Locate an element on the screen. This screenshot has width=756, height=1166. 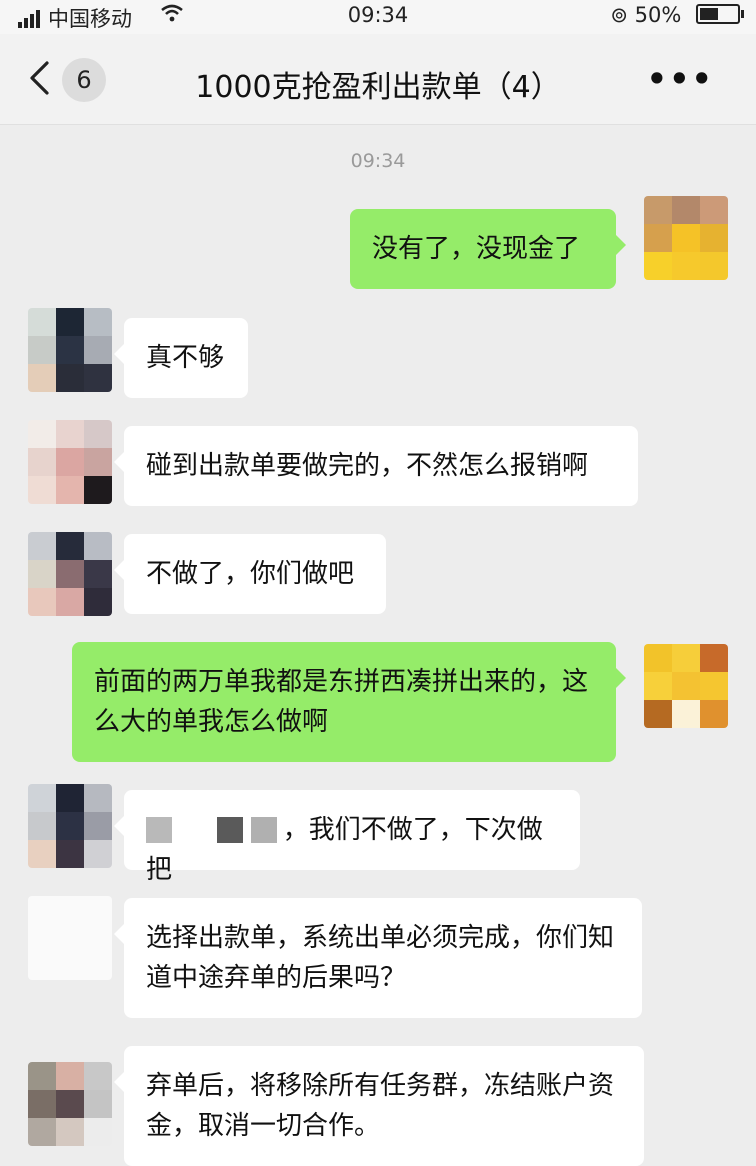
message-text: 不做了，你们做吧 is located at coordinates (250, 574).